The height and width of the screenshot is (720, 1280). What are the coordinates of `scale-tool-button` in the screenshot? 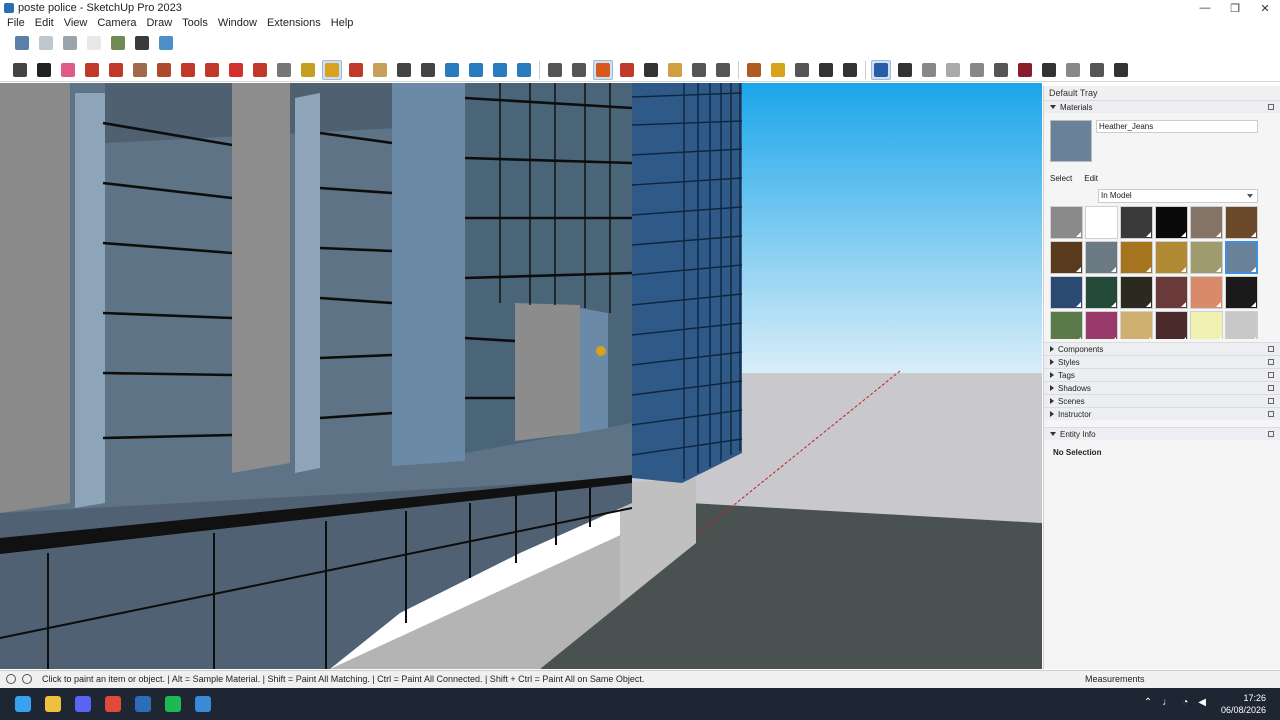 It's located at (260, 70).